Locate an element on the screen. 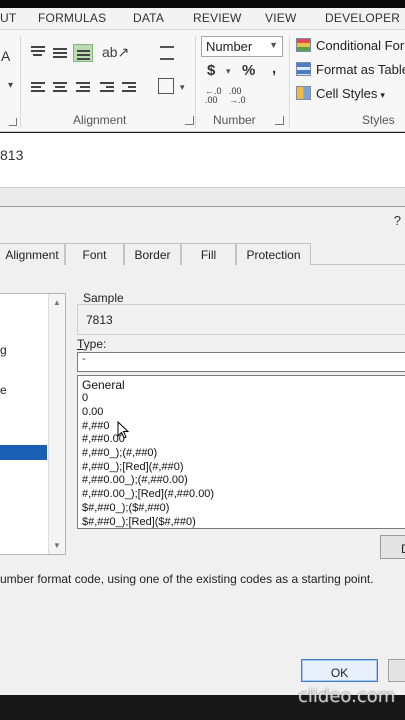 This screenshot has height=720, width=405. comma-style-icon: , is located at coordinates (274, 68).